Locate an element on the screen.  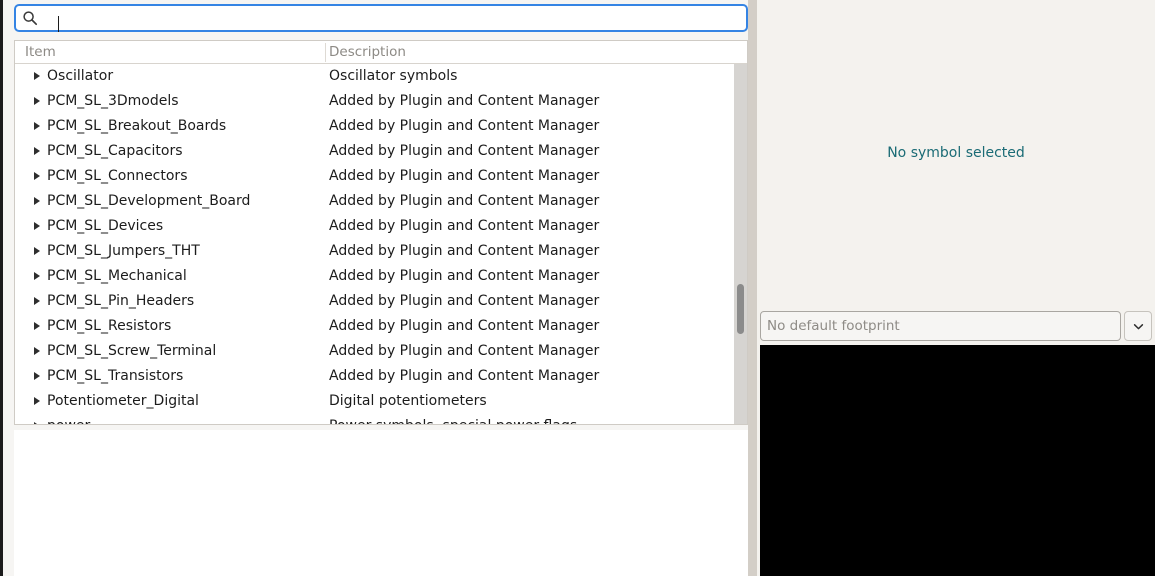
table-row: power Power symbols, special power flags is located at coordinates (381, 419).